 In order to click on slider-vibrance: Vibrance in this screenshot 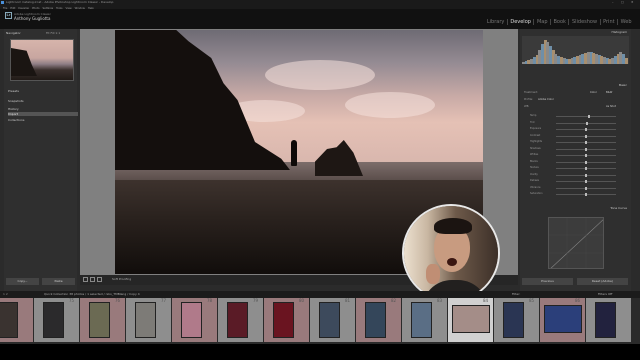, I will do `click(576, 188)`.